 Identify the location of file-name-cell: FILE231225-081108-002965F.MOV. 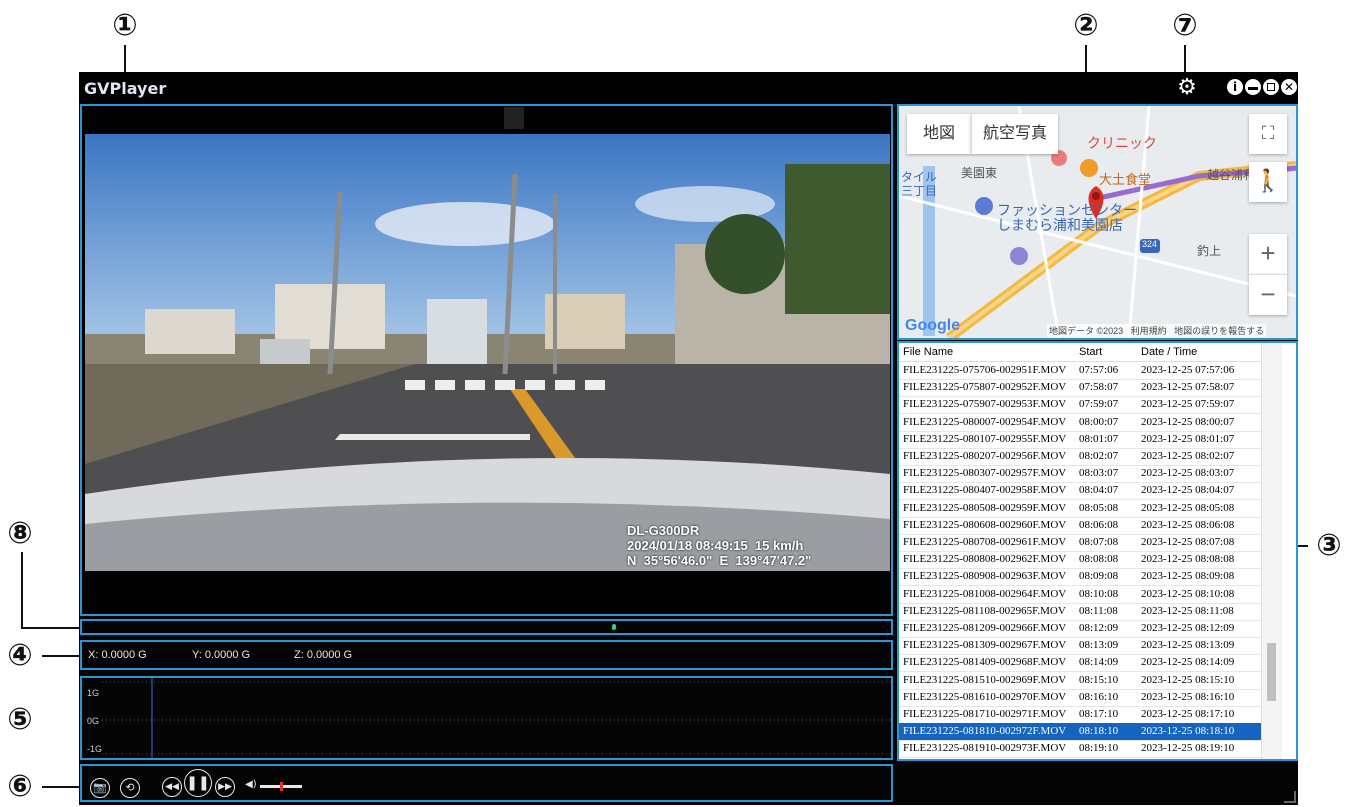
(984, 610).